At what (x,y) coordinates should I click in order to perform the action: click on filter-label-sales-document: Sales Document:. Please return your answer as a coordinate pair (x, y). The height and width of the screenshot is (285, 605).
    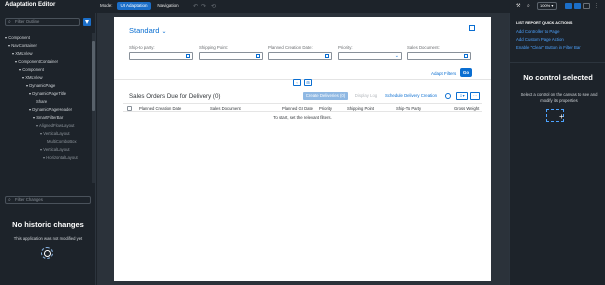
    Looking at the image, I should click on (423, 47).